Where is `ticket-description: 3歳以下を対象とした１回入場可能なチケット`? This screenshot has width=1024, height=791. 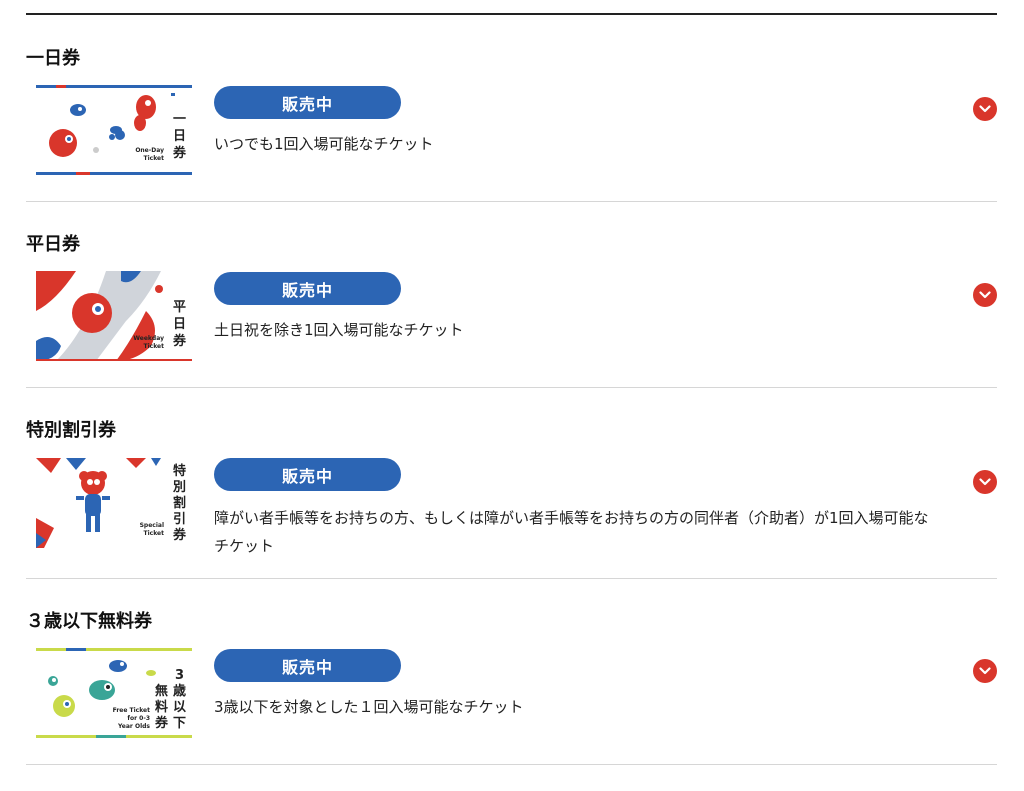 ticket-description: 3歳以下を対象とした１回入場可能なチケット is located at coordinates (369, 707).